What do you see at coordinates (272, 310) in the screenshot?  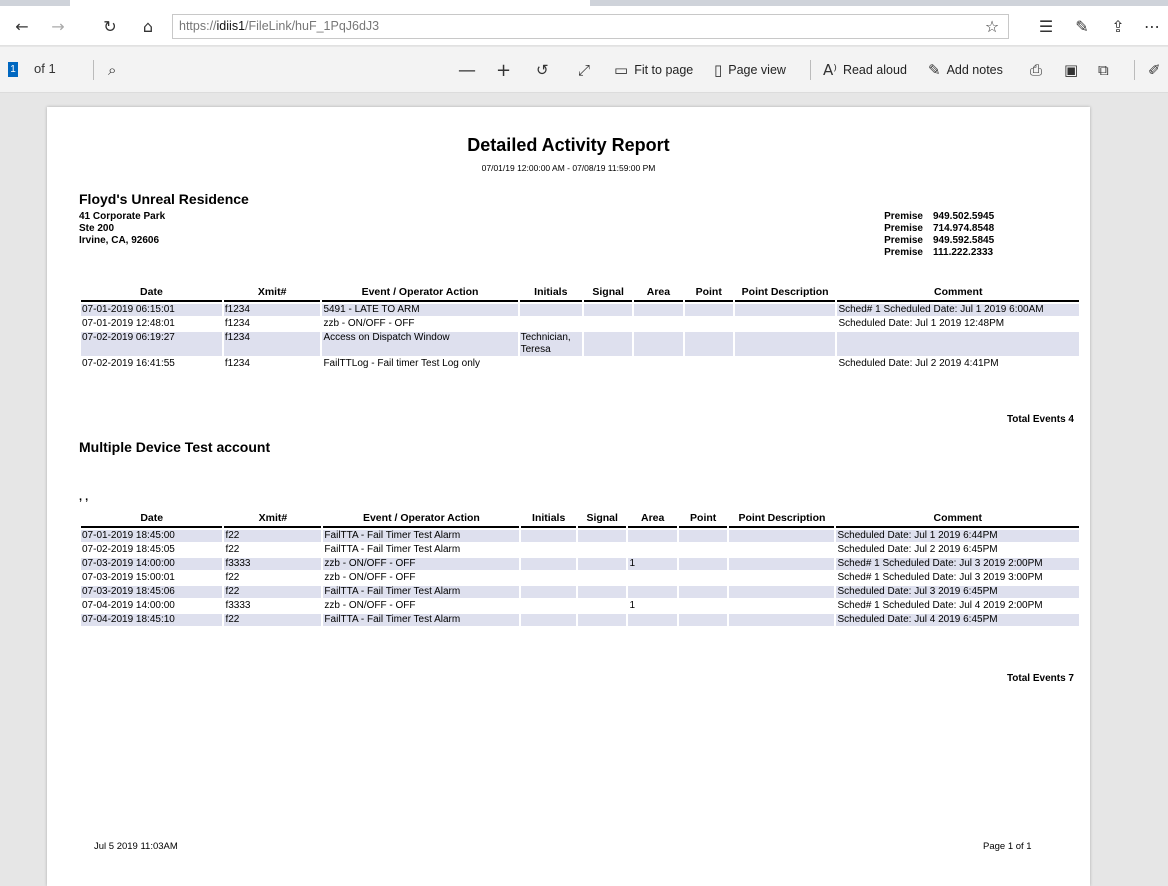 I see `xmit-cell: f1234` at bounding box center [272, 310].